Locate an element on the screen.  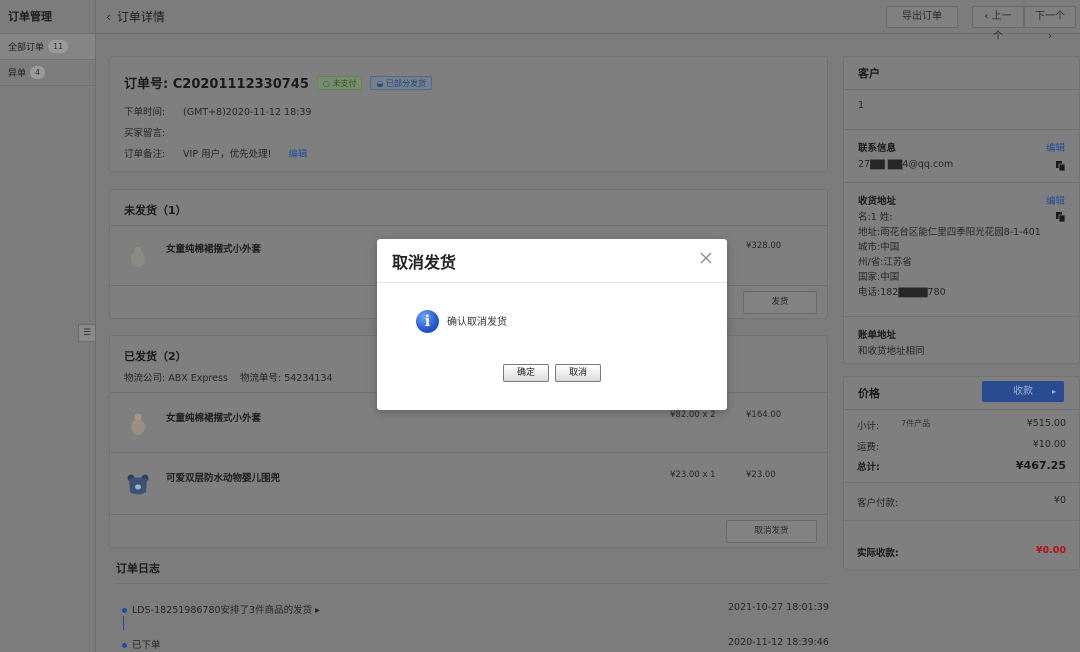
list-icon: ☰ is located at coordinates (87, 333).